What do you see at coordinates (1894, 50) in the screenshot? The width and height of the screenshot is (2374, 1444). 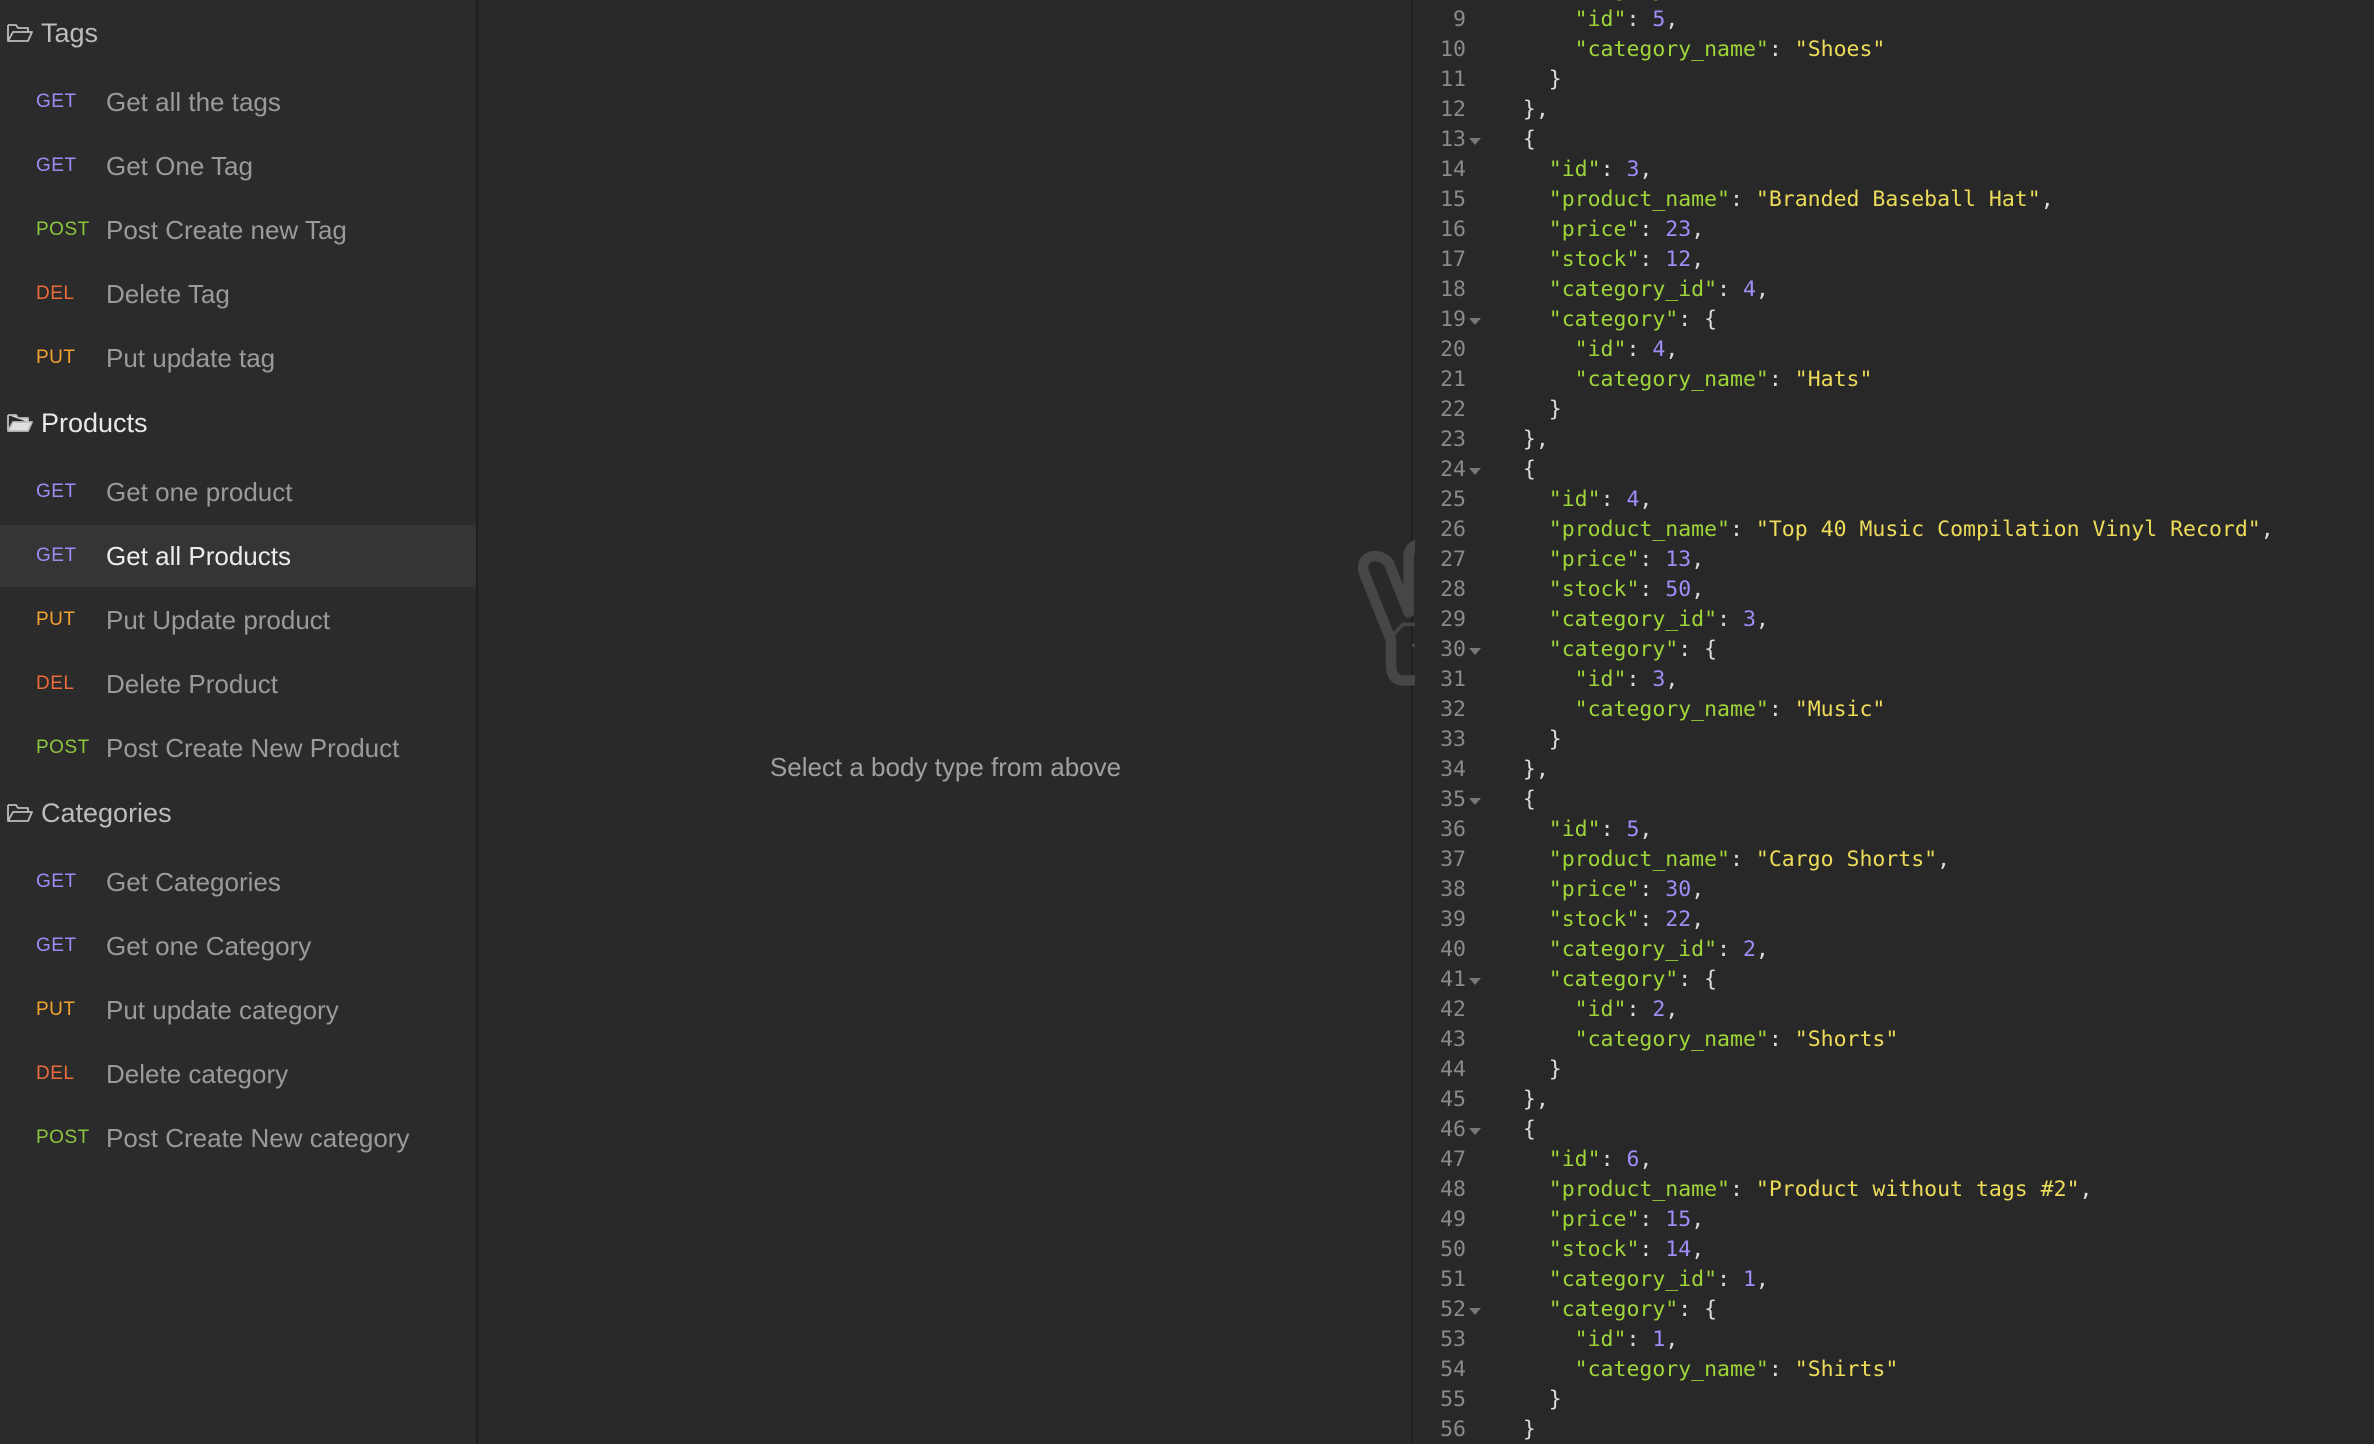 I see `code-line: 10 "category_name": "Shoes"` at bounding box center [1894, 50].